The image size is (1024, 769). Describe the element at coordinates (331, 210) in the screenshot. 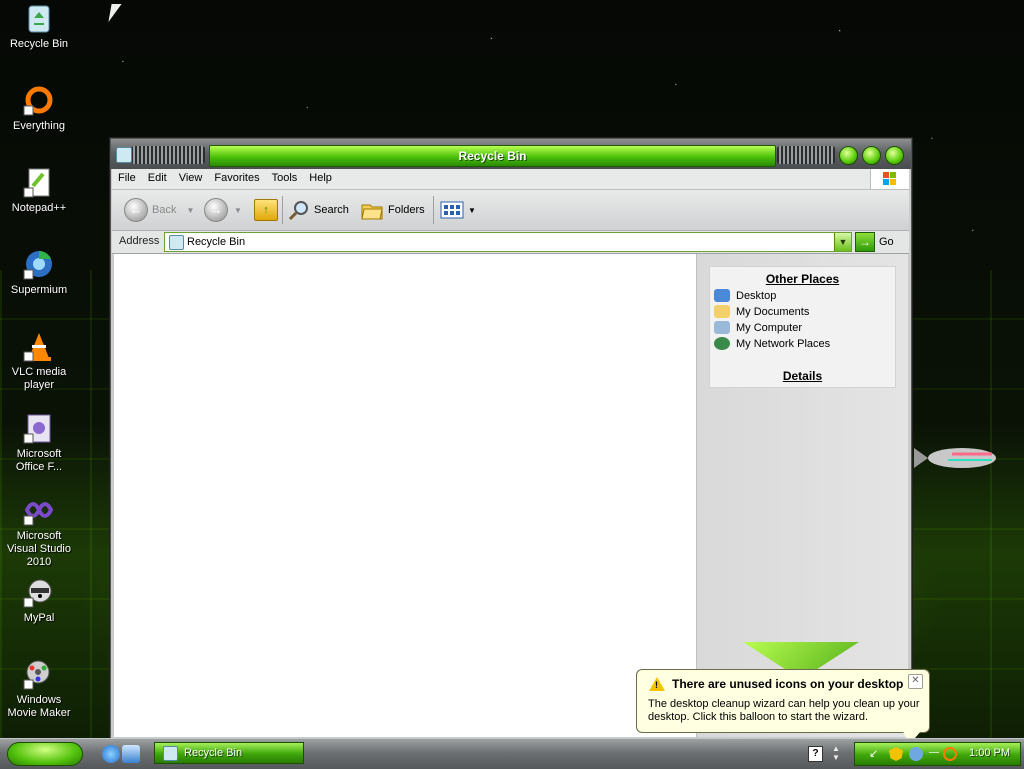

I see `search-label: Search` at that location.